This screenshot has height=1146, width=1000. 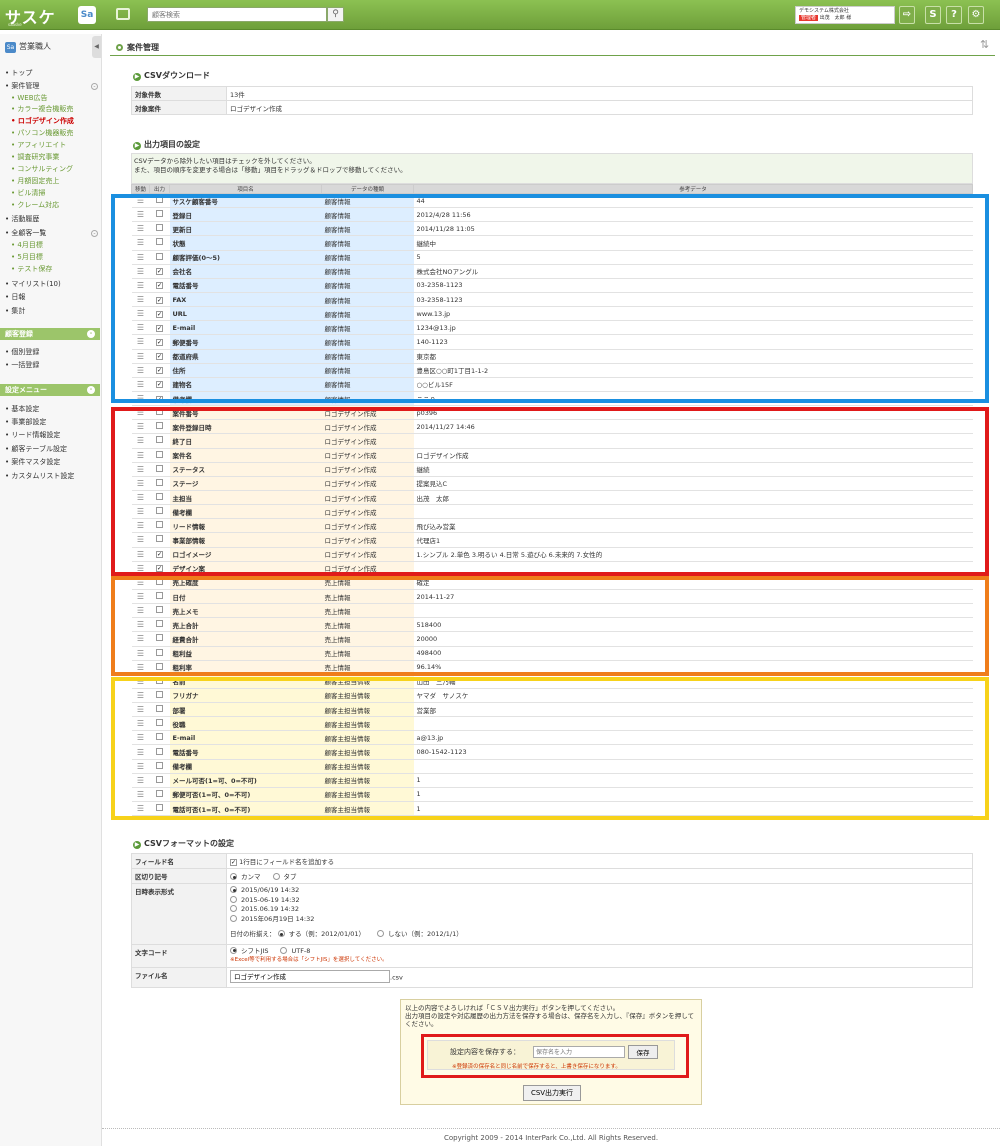 What do you see at coordinates (284, 950) in the screenshot?
I see `utf8-radio` at bounding box center [284, 950].